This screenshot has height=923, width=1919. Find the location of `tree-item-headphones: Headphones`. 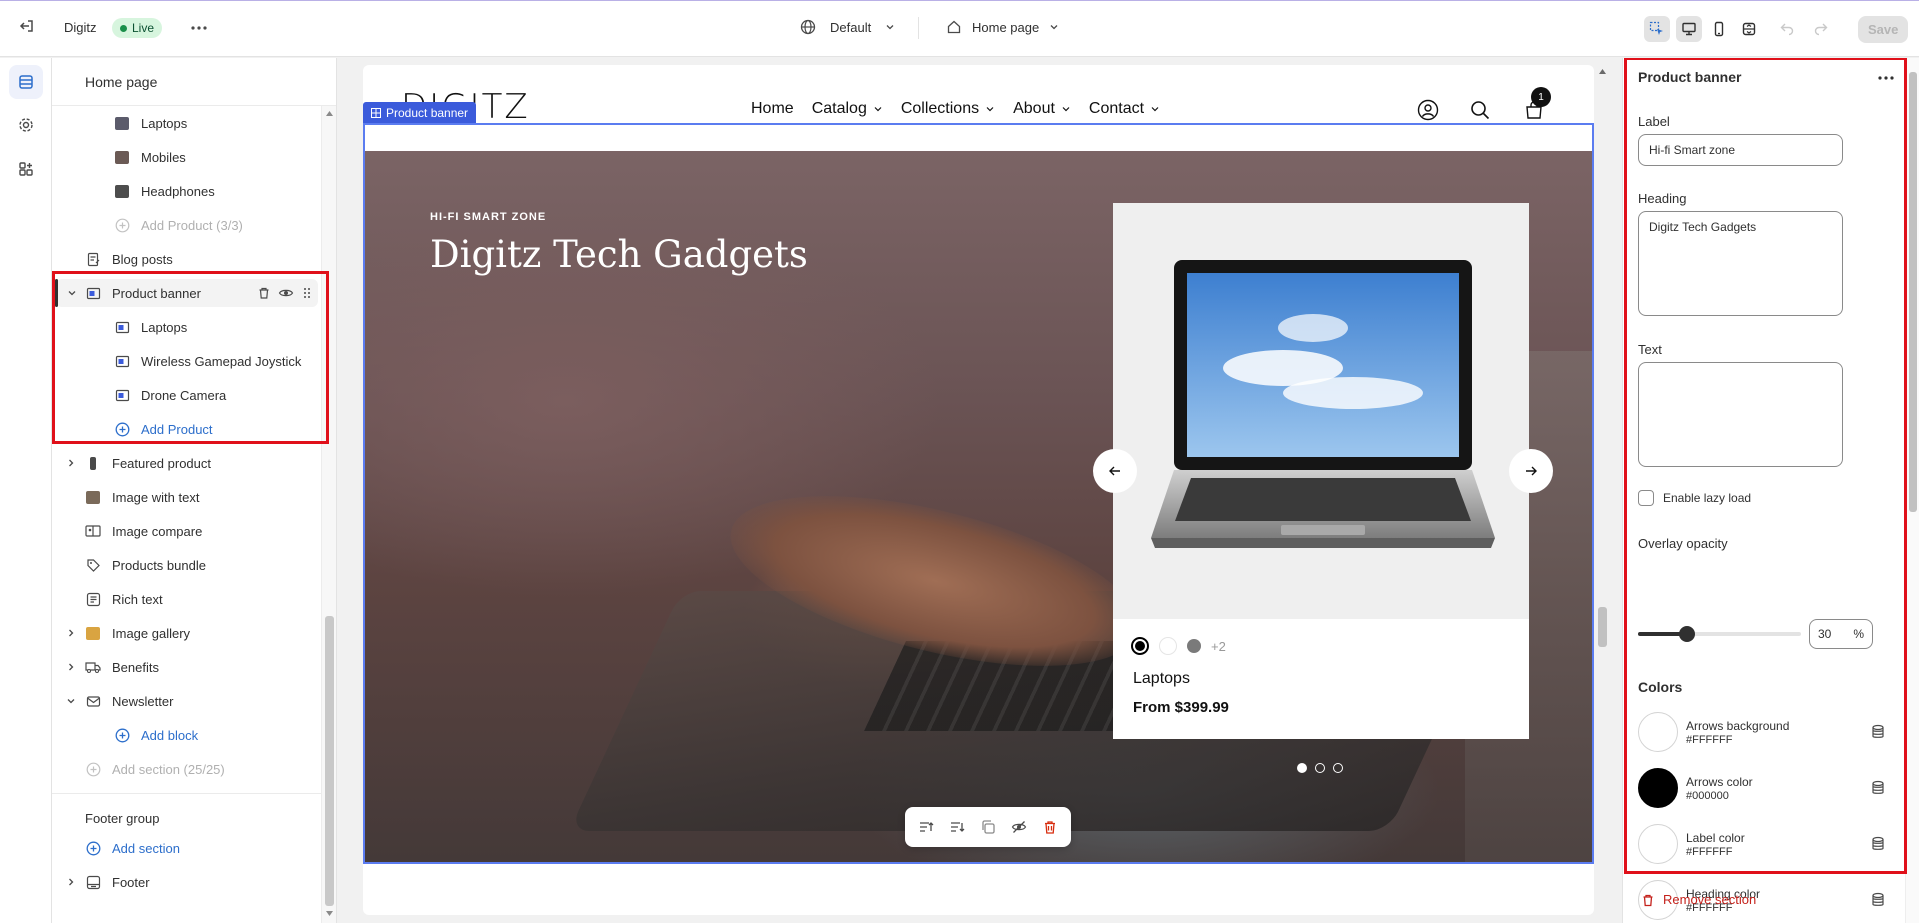

tree-item-headphones: Headphones is located at coordinates (187, 191).